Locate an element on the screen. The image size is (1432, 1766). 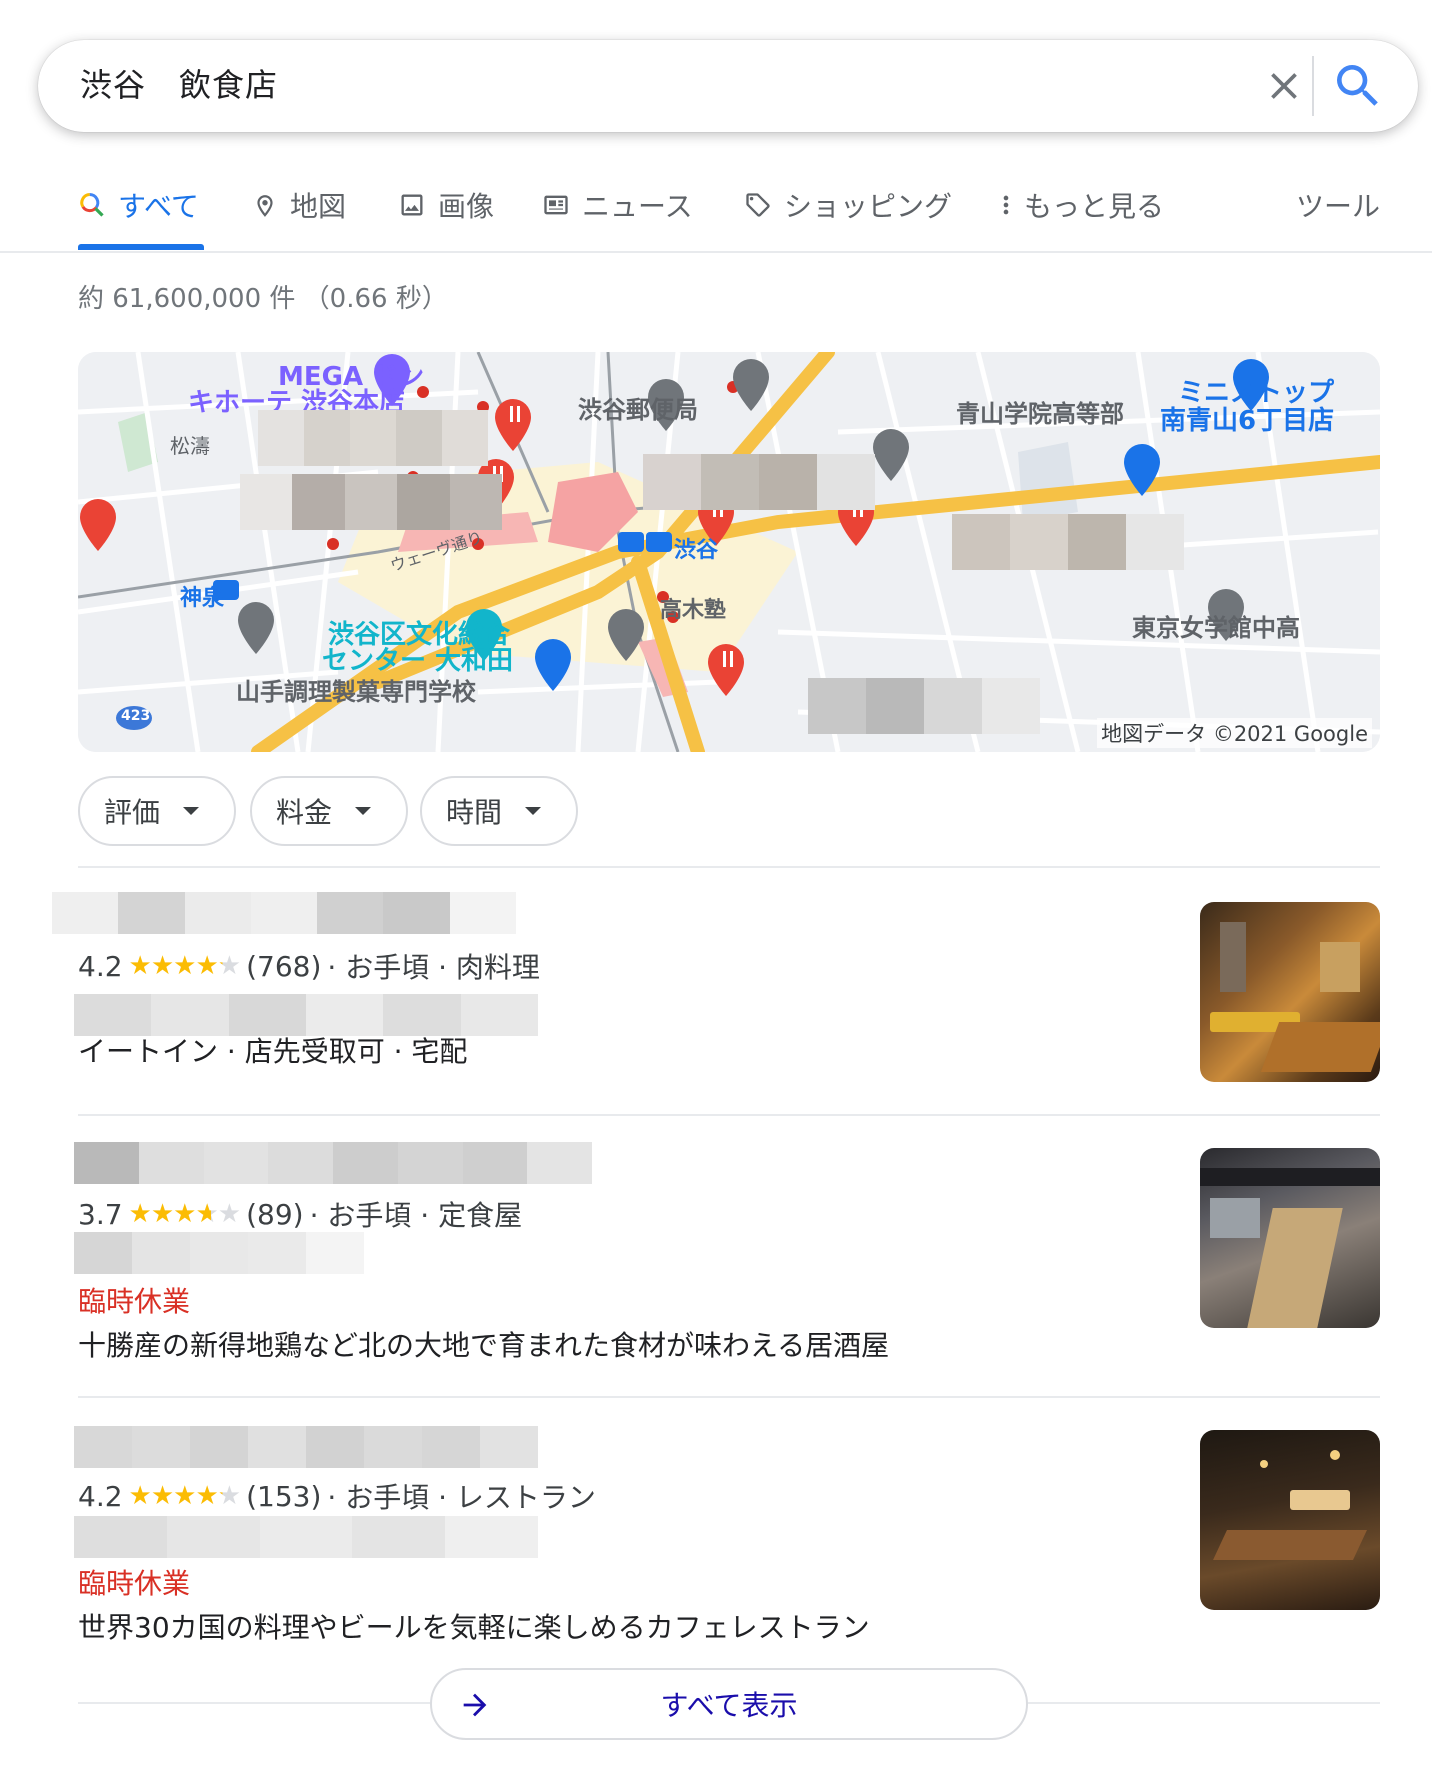
rating-row: 4.2 ★ ★ ★ ★ ★ (768) · お手頃 · 肉料理 is located at coordinates (309, 966).